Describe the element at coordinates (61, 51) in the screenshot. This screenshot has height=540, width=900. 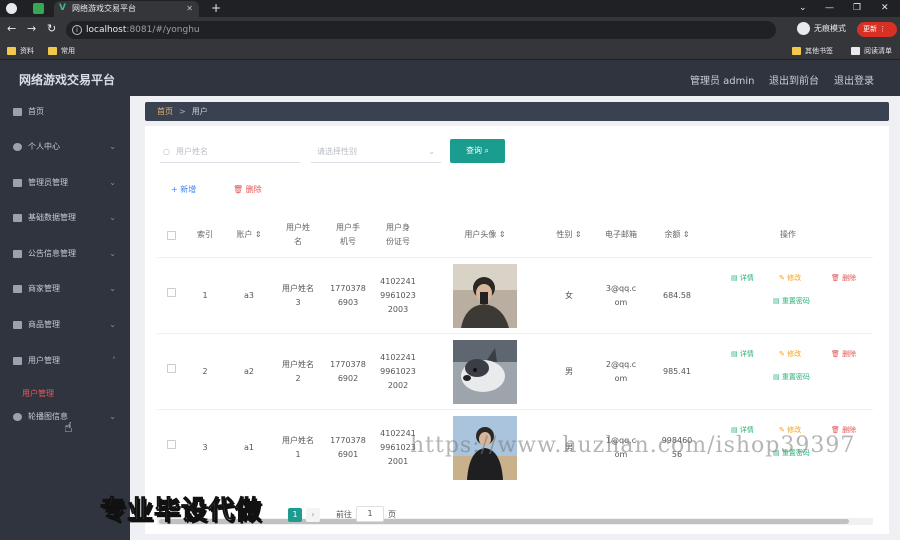
I see `bookmark-folder: 常用` at that location.